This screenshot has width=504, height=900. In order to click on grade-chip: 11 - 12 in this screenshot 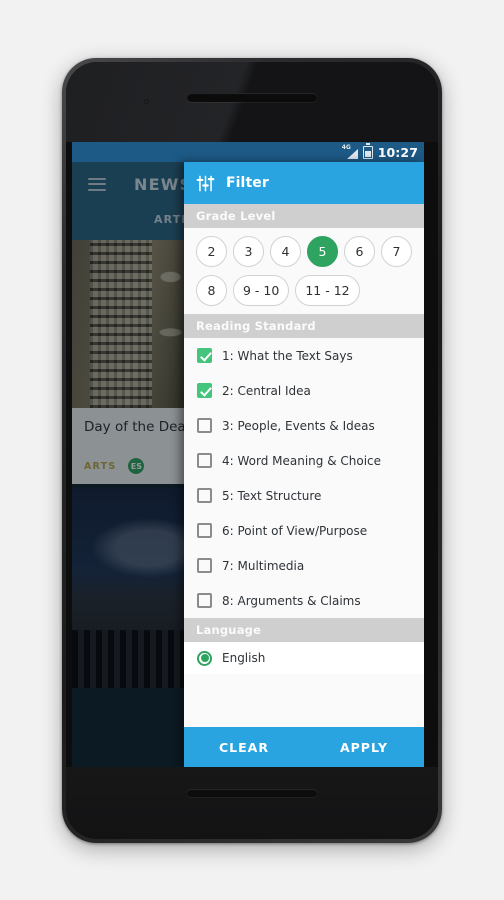, I will do `click(327, 290)`.